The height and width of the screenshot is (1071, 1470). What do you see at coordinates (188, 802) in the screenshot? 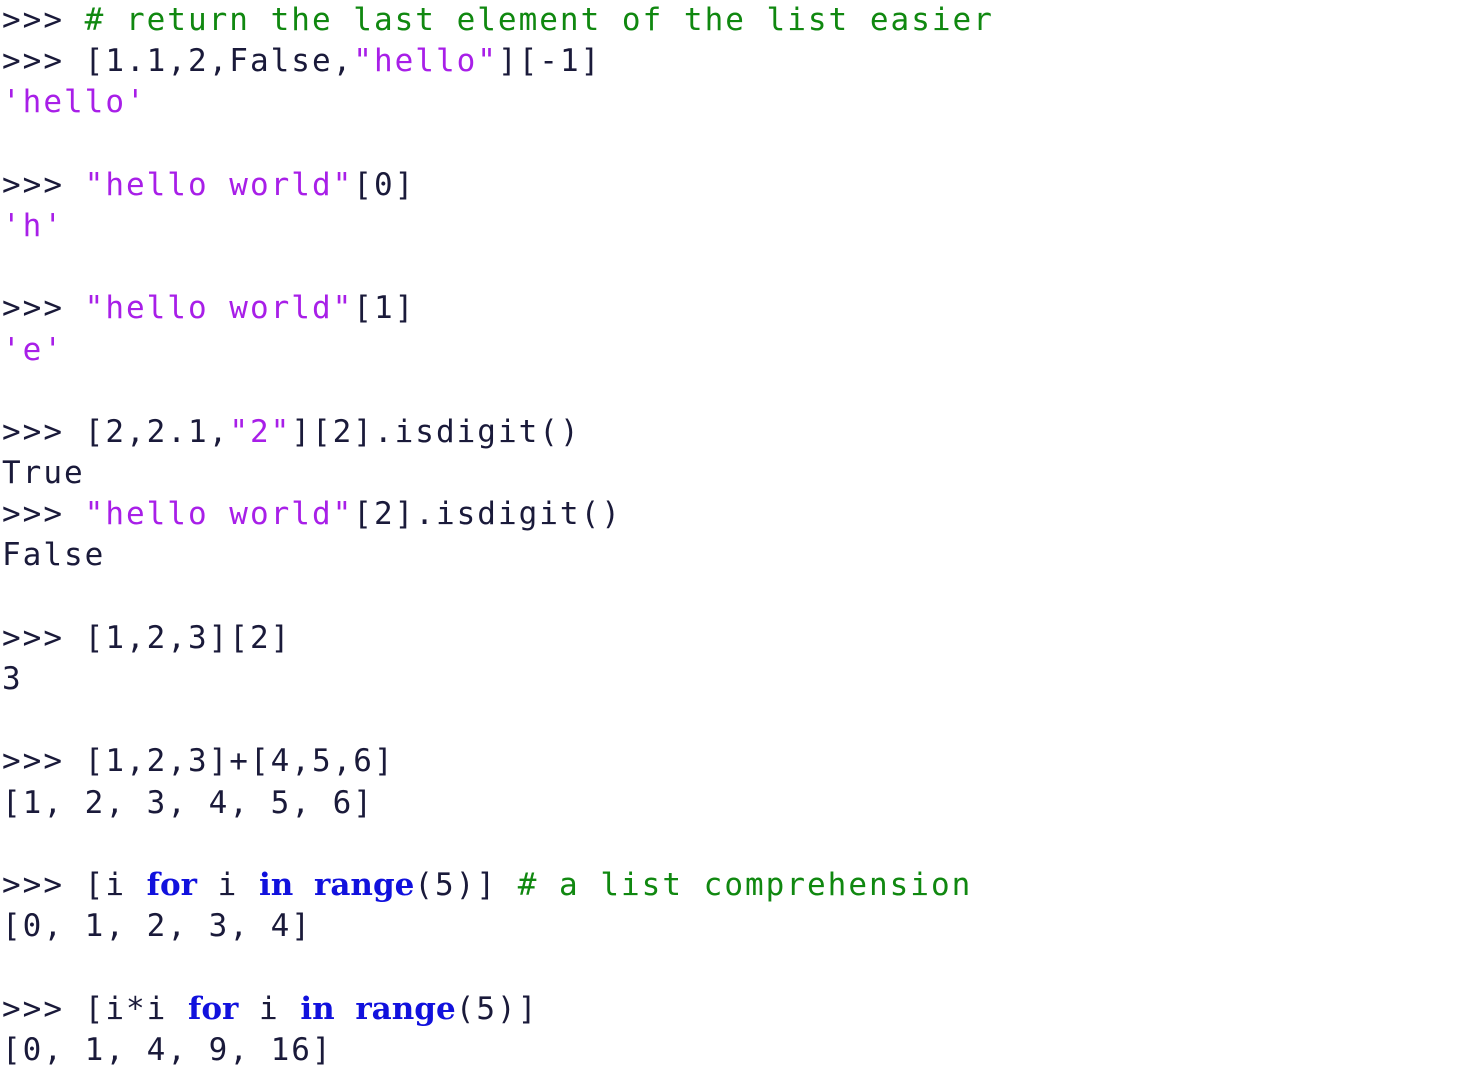
I see `code-plain-token: [1, 2, 3, 4, 5, 6]` at bounding box center [188, 802].